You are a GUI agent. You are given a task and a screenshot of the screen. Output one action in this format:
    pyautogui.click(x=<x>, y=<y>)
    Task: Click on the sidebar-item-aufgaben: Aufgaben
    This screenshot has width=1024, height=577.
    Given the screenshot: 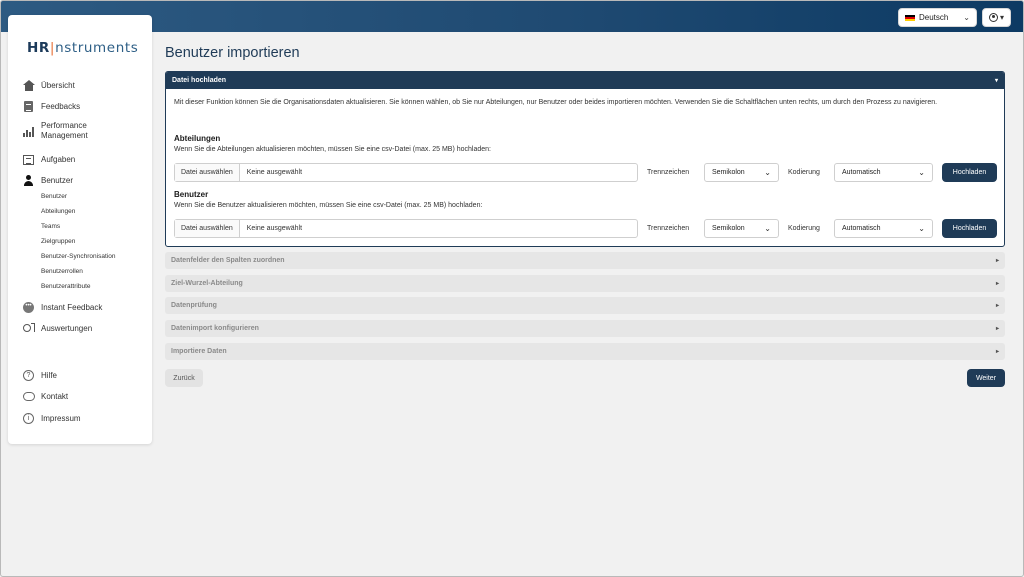 What is the action you would take?
    pyautogui.click(x=48, y=159)
    